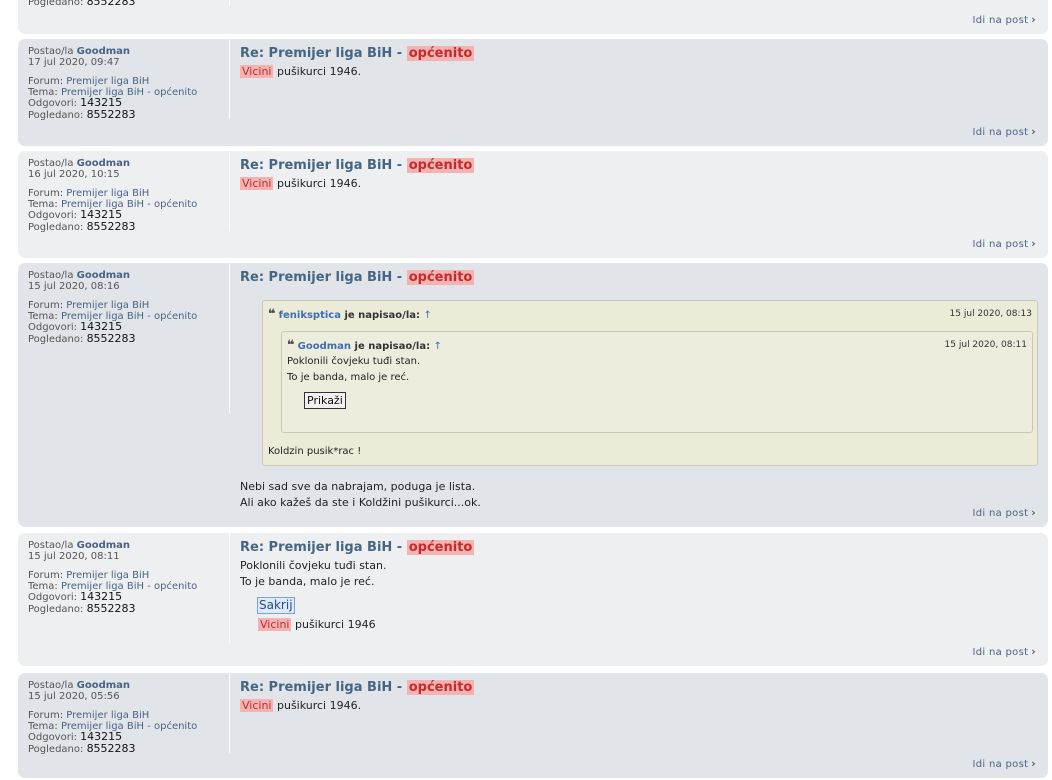 Image resolution: width=1052 pixels, height=780 pixels. I want to click on quote-author-link: feniksptica, so click(310, 315).